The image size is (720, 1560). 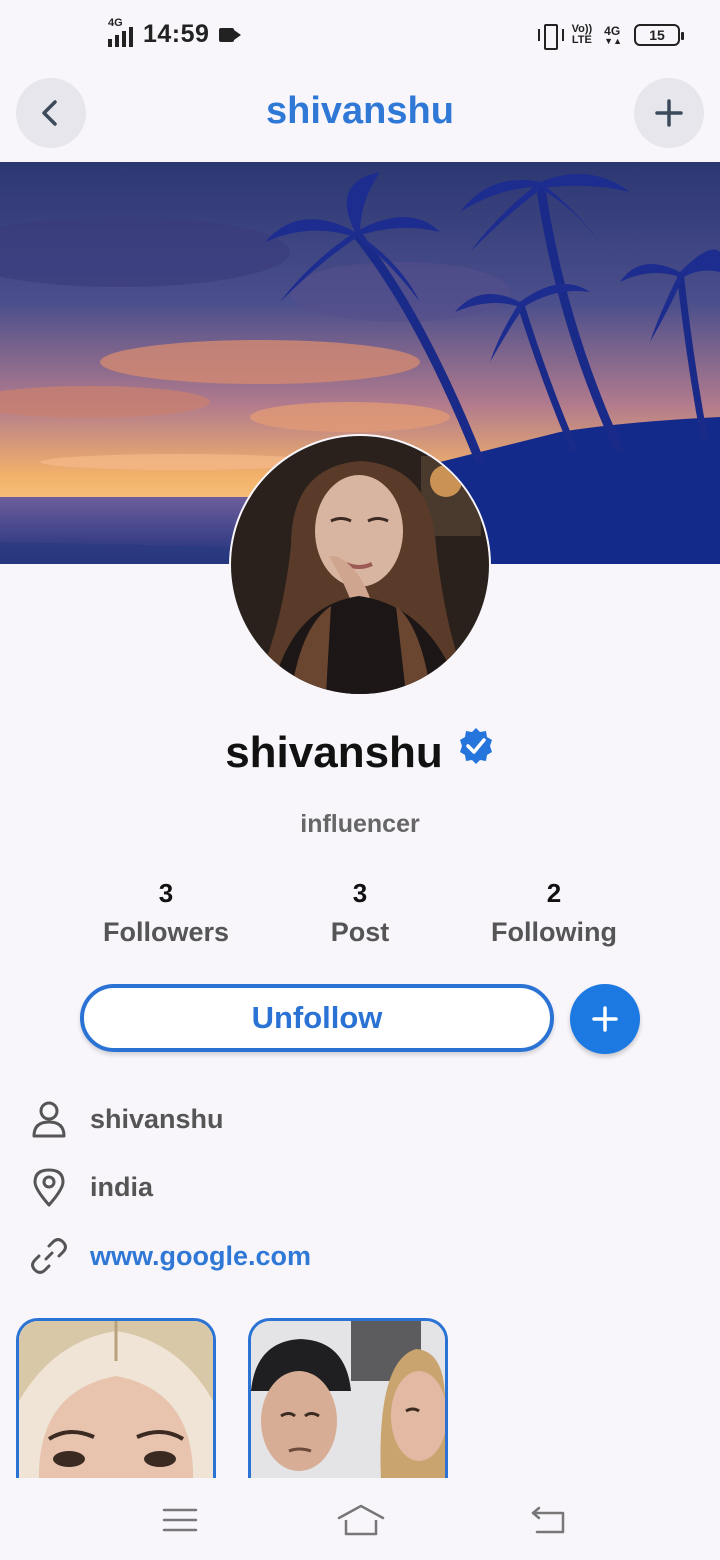 What do you see at coordinates (200, 1256) in the screenshot?
I see `info-website-link: www.google.com` at bounding box center [200, 1256].